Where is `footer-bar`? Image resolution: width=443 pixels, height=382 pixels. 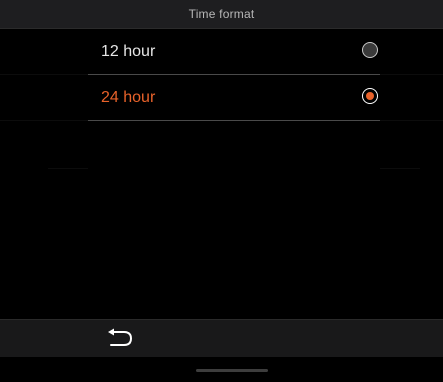 footer-bar is located at coordinates (221, 338).